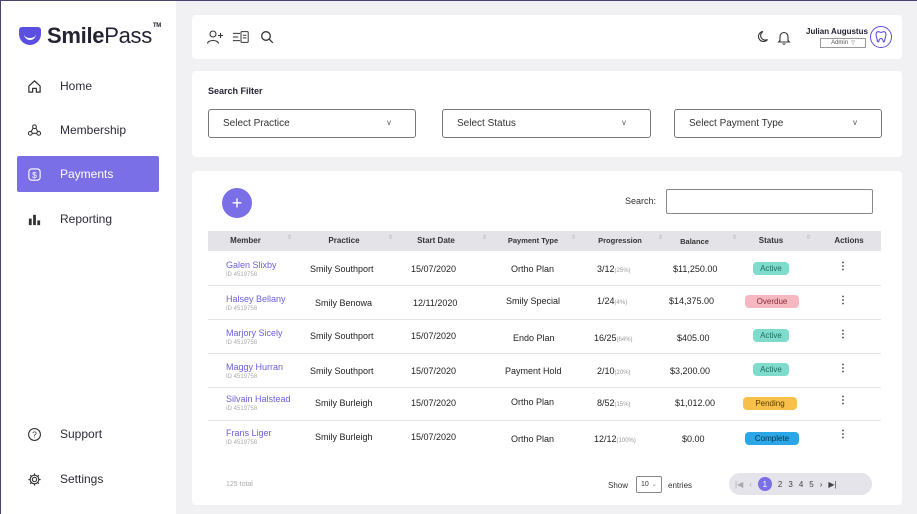 The height and width of the screenshot is (514, 917). I want to click on page-button: 3, so click(790, 484).